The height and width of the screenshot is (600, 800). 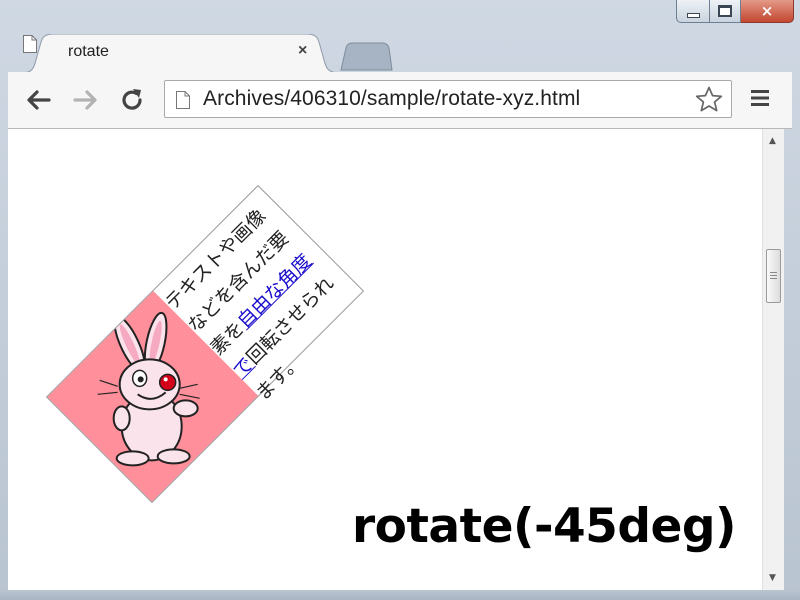 I want to click on back-button, so click(x=38, y=100).